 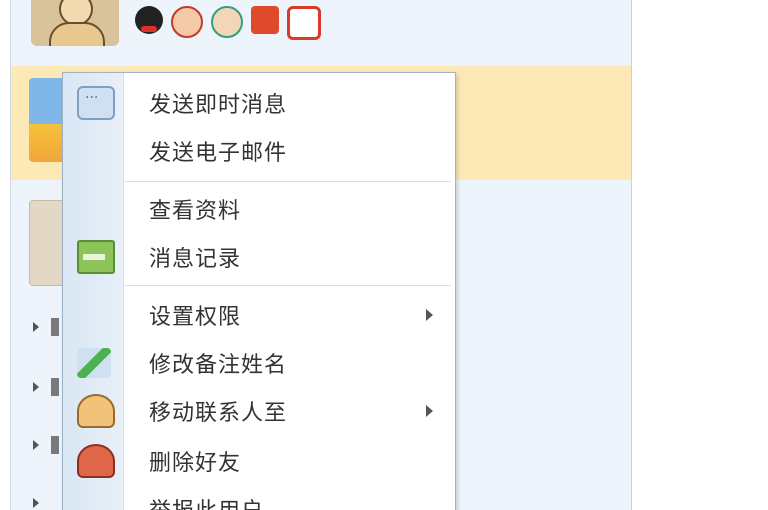 What do you see at coordinates (218, 105) in the screenshot?
I see `menu-item-label: 发送即时消息` at bounding box center [218, 105].